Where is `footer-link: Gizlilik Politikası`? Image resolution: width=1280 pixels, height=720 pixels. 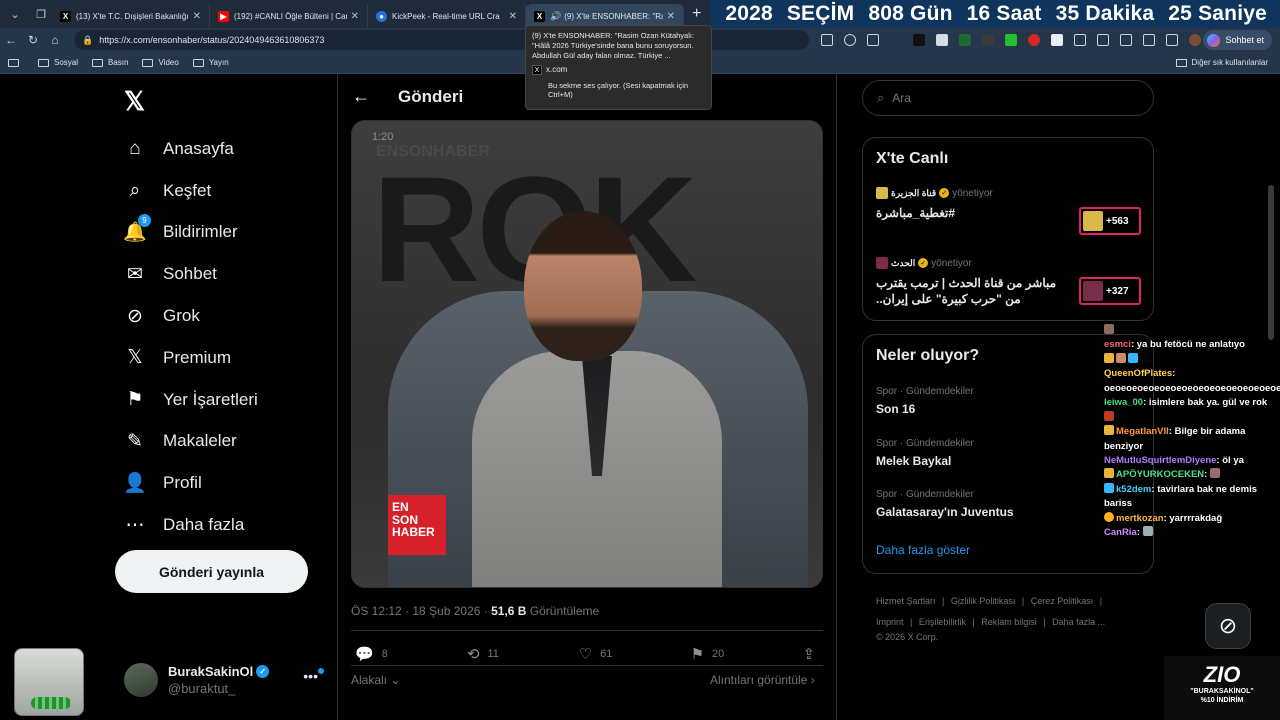
footer-link: Gizlilik Politikası is located at coordinates (983, 601).